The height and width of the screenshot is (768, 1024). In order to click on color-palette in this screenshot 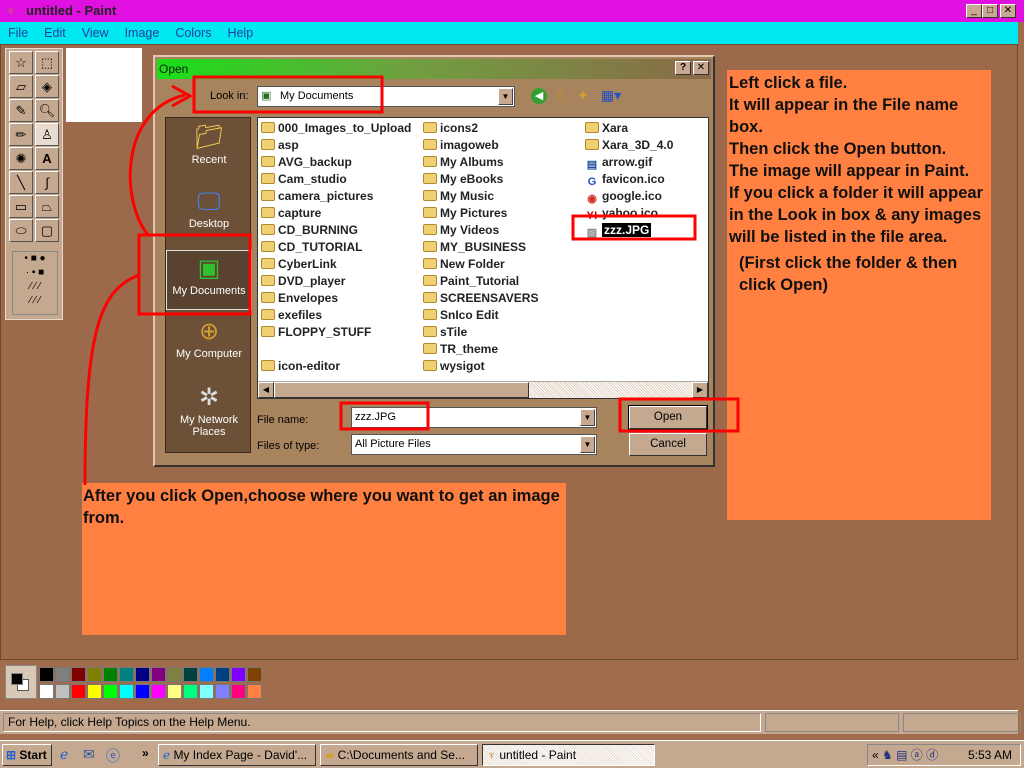, I will do `click(133, 683)`.